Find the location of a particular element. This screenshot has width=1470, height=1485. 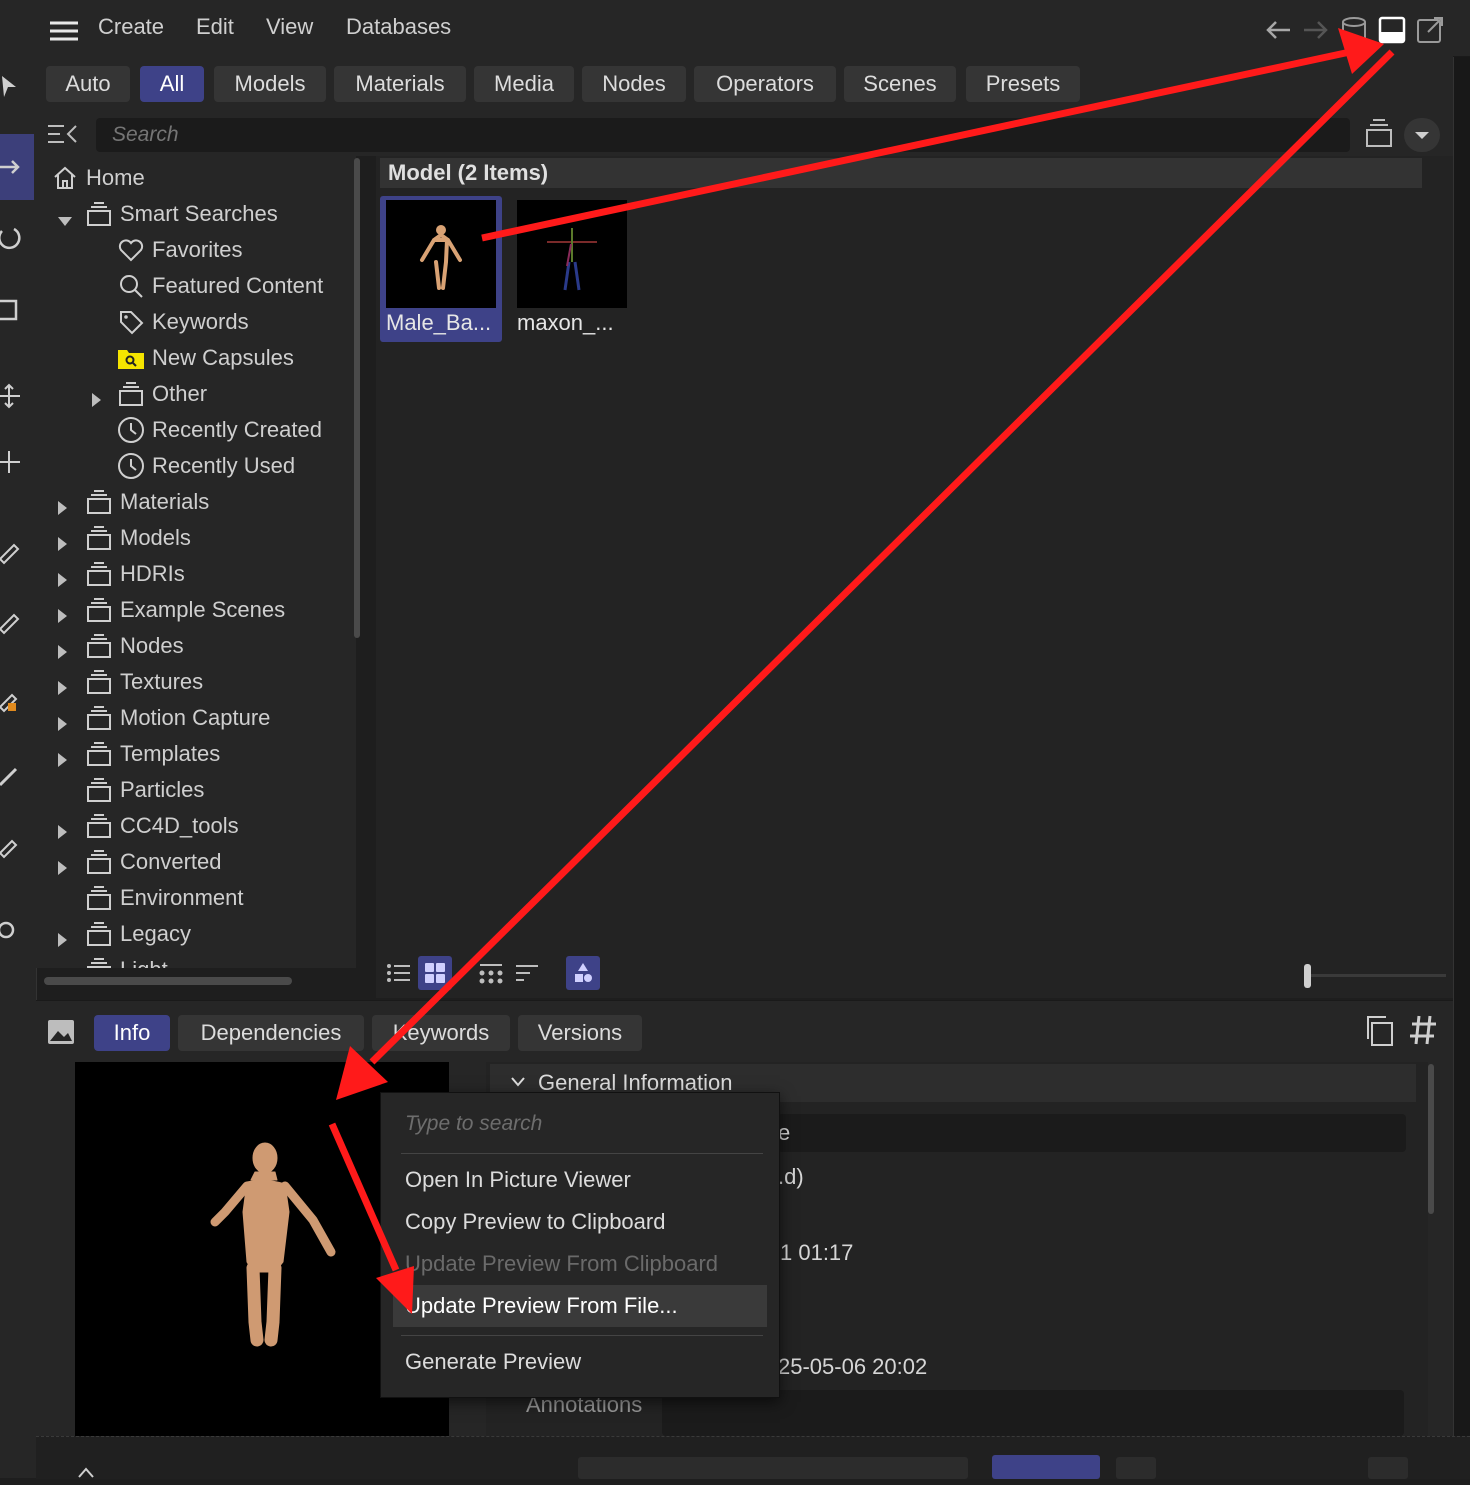

tree-item-favorites: Favorites is located at coordinates (179, 250).